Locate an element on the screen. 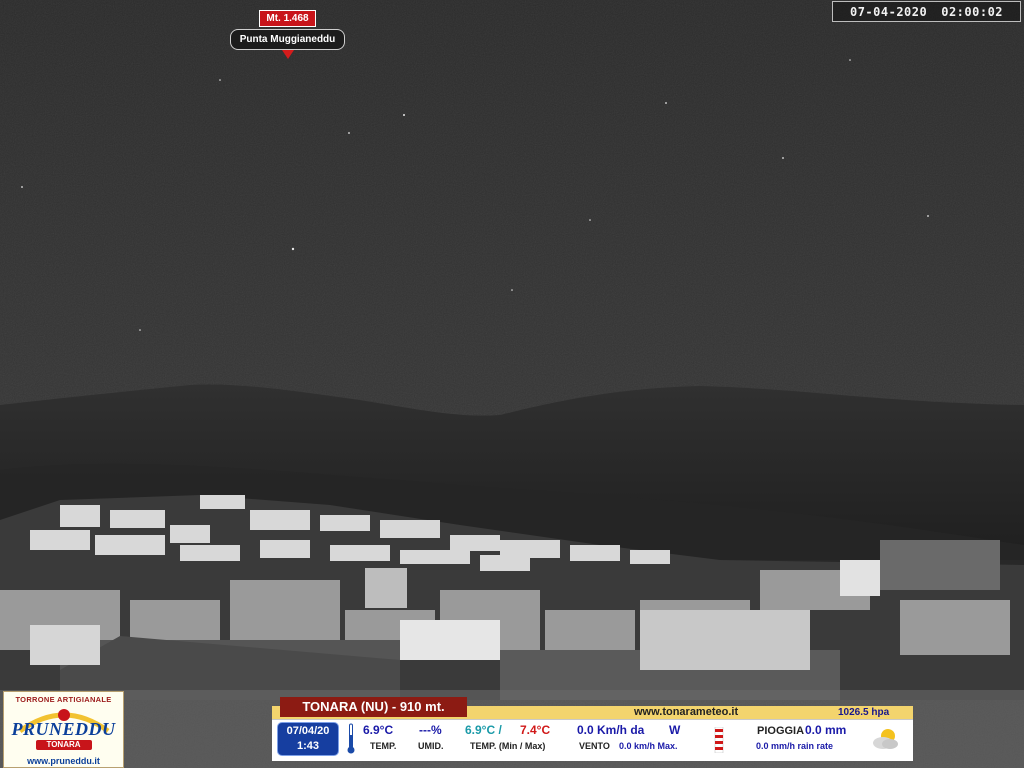  temperature-value: 6.9°C is located at coordinates (378, 730).